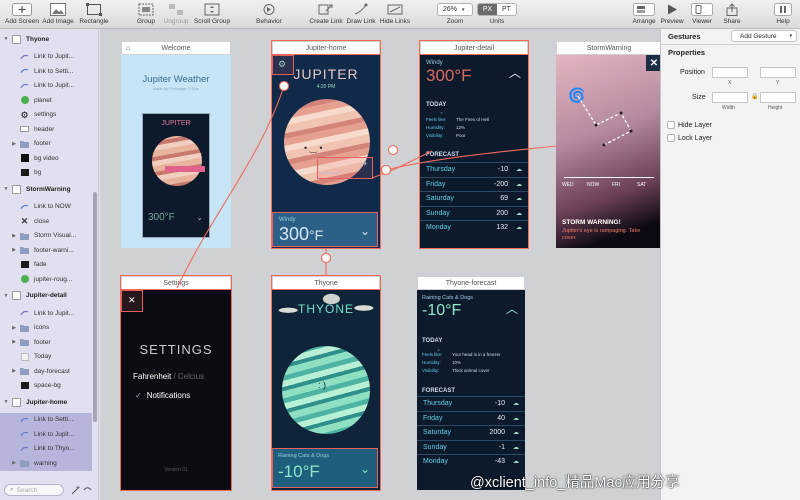 This screenshot has width=800, height=500. What do you see at coordinates (22, 9) in the screenshot?
I see `plus-icon` at bounding box center [22, 9].